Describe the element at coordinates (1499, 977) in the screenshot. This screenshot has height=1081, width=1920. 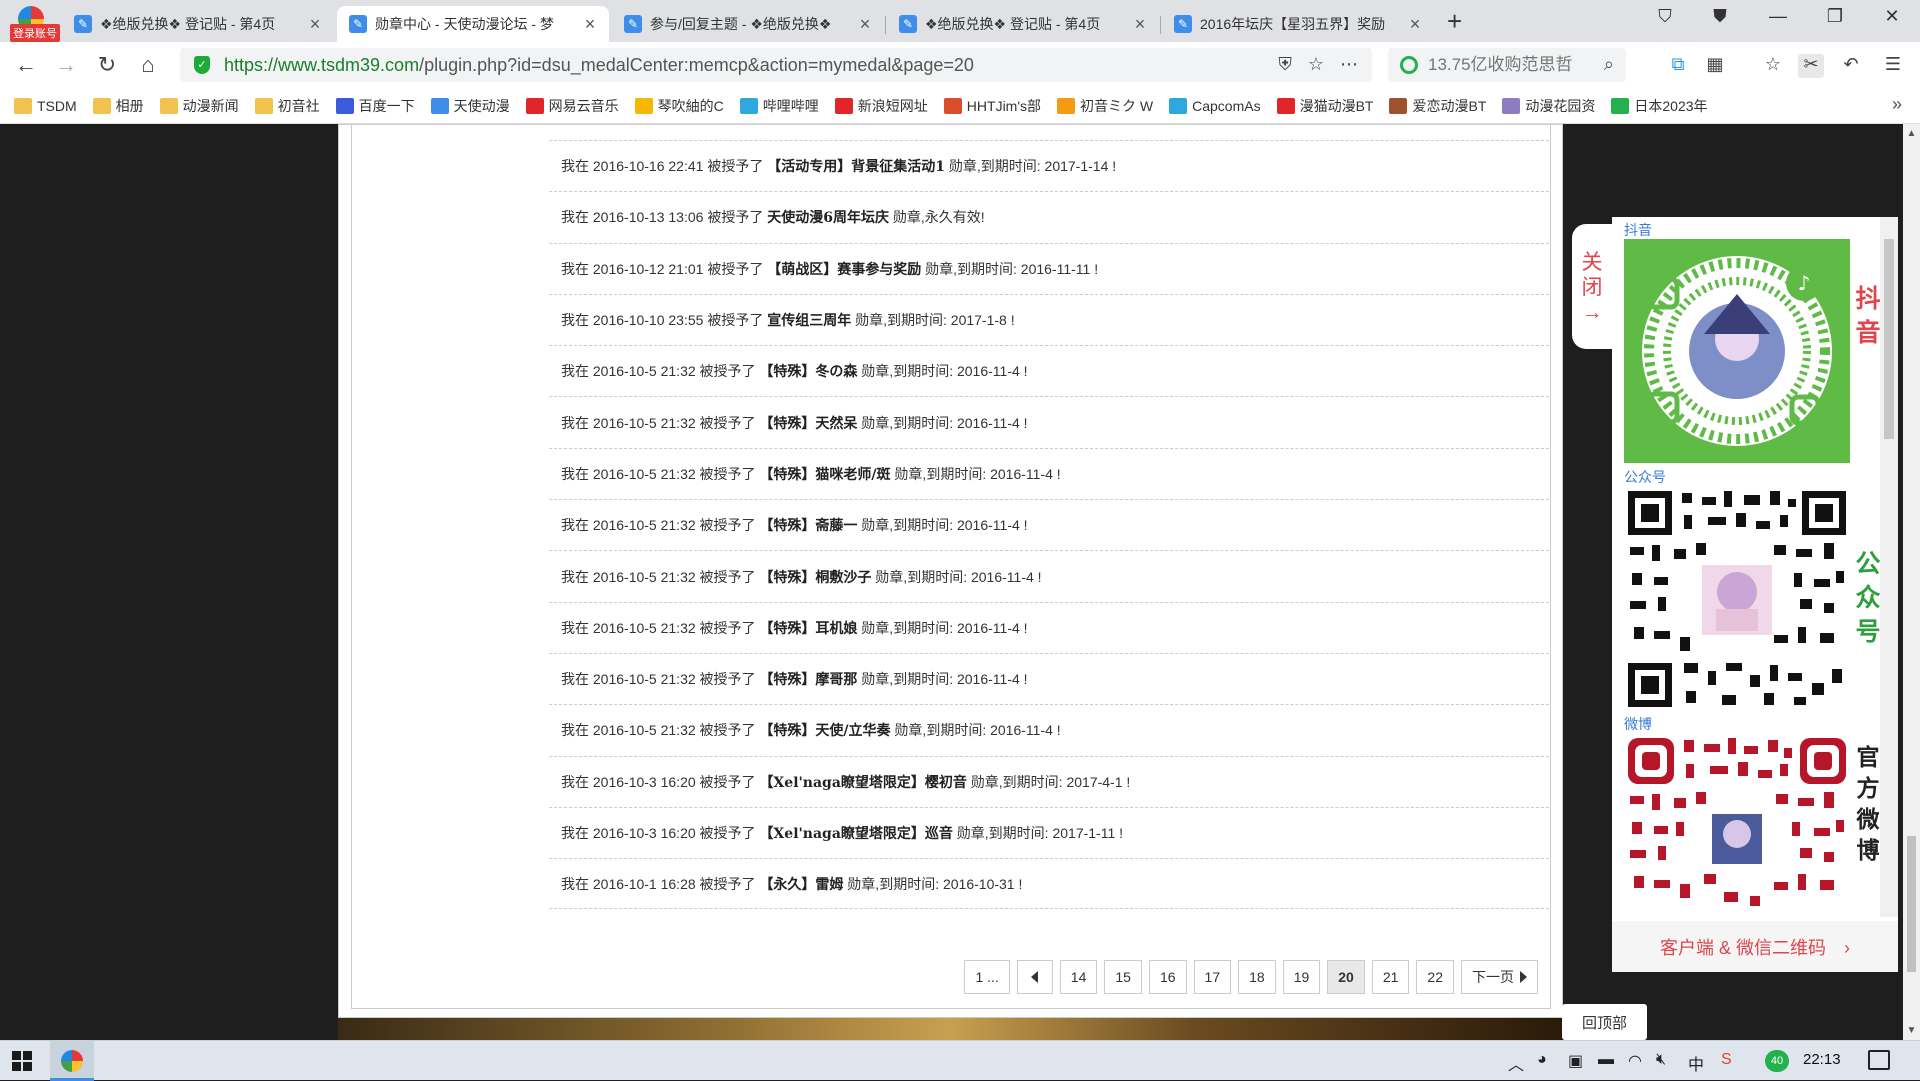
I see `page-next-button: 下一页` at that location.